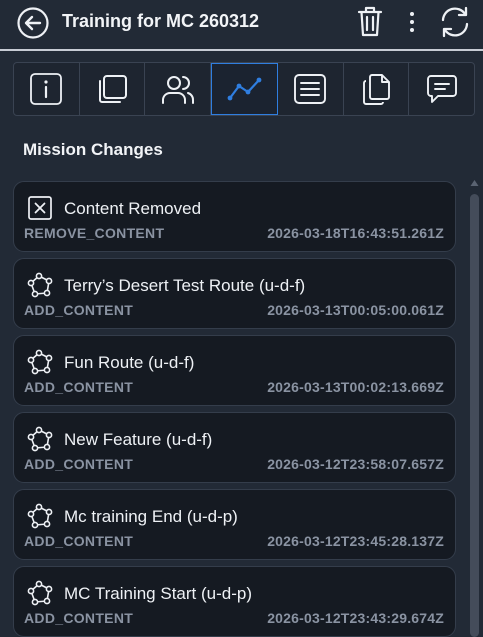  What do you see at coordinates (355, 233) in the screenshot?
I see `change-timestamp: 2026-03-18T16:43:51.261Z` at bounding box center [355, 233].